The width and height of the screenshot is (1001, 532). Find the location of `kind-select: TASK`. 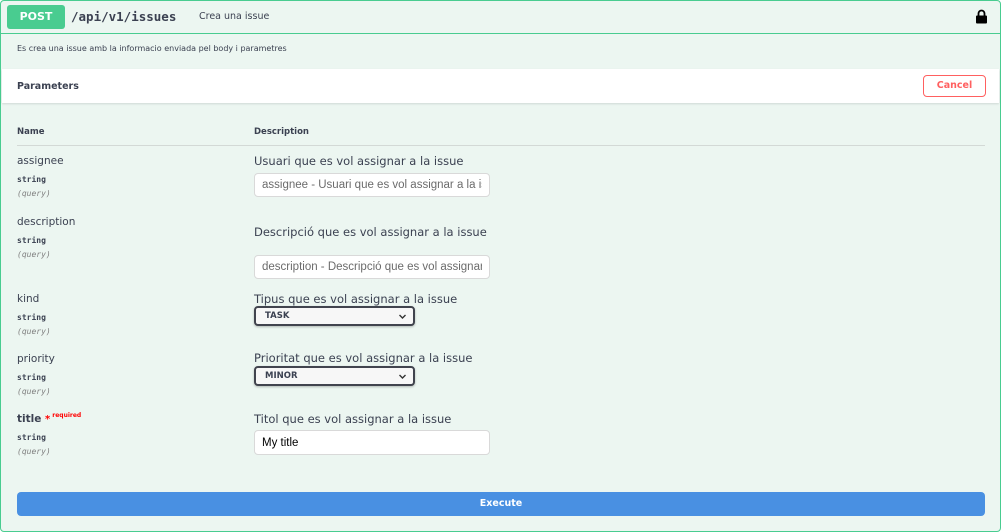

kind-select: TASK is located at coordinates (334, 316).